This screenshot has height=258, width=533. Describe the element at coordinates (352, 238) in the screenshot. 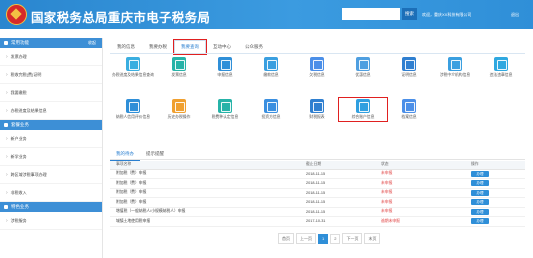

I see `next-page-button: 下一页` at that location.